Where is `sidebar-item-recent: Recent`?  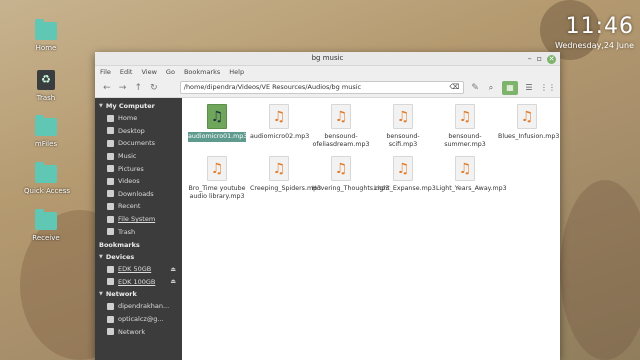 sidebar-item-recent: Recent is located at coordinates (138, 206).